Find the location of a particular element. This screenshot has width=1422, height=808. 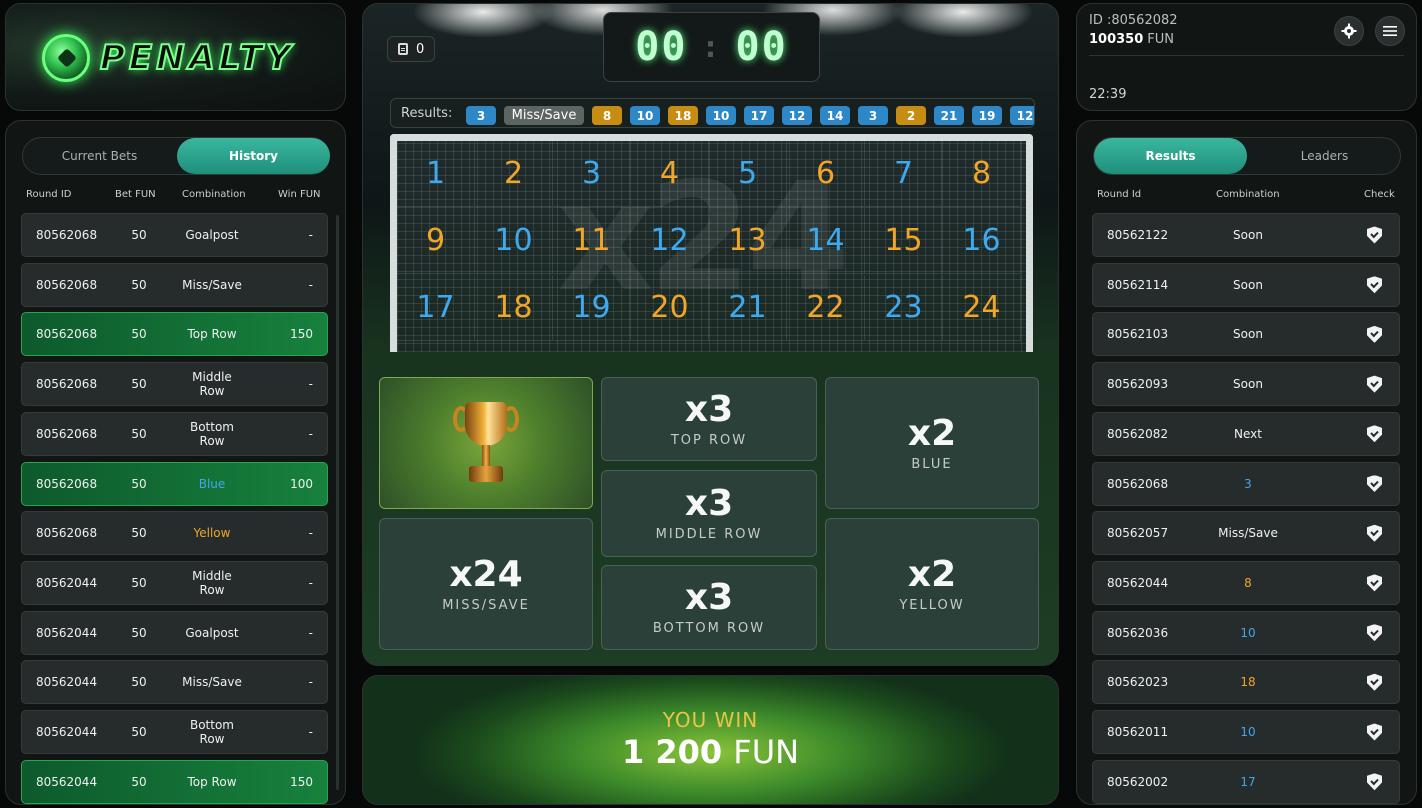

top-row-bet-button: x3 TOP ROW is located at coordinates (709, 419).